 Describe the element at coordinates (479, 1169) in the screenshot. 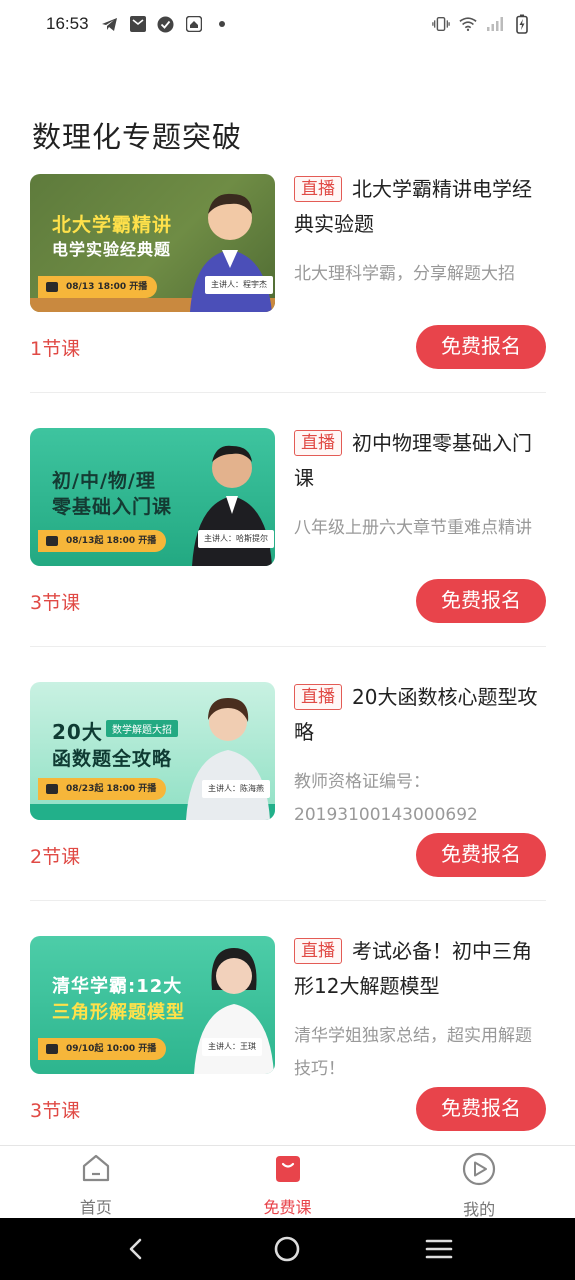

I see `play-circle-icon` at that location.